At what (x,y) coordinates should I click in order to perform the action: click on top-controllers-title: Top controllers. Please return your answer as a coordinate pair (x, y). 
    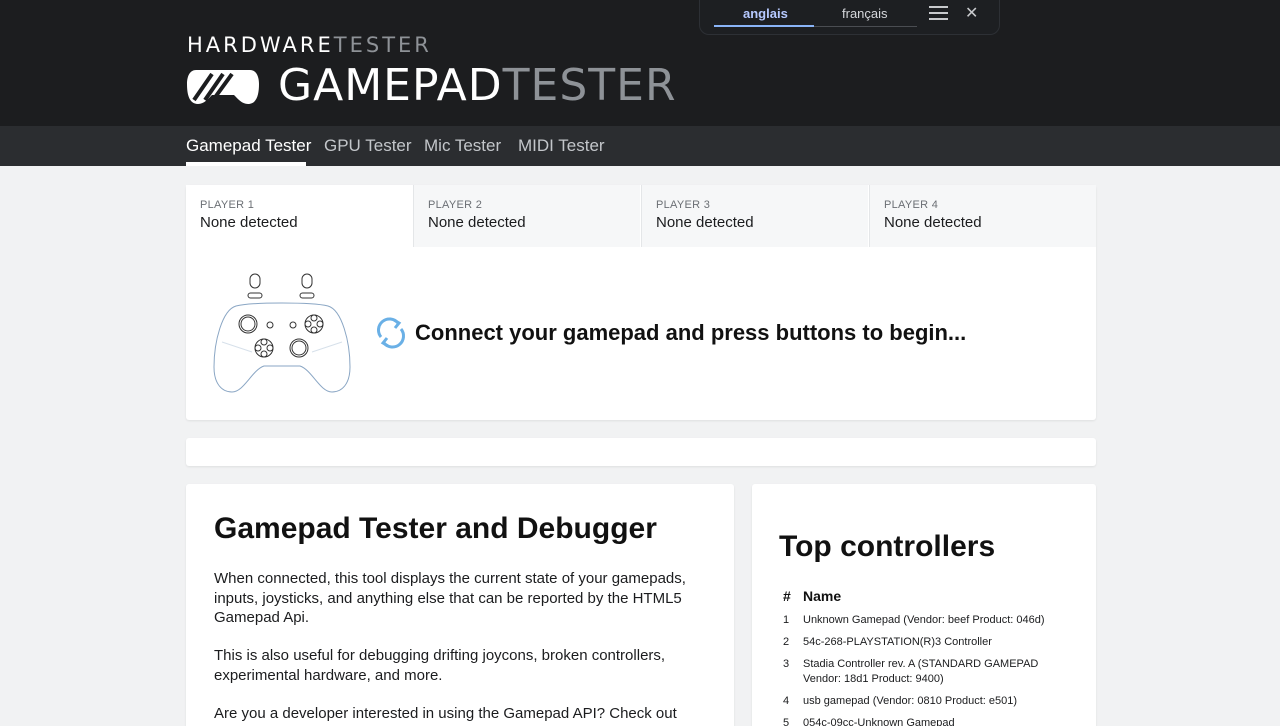
    Looking at the image, I should click on (887, 546).